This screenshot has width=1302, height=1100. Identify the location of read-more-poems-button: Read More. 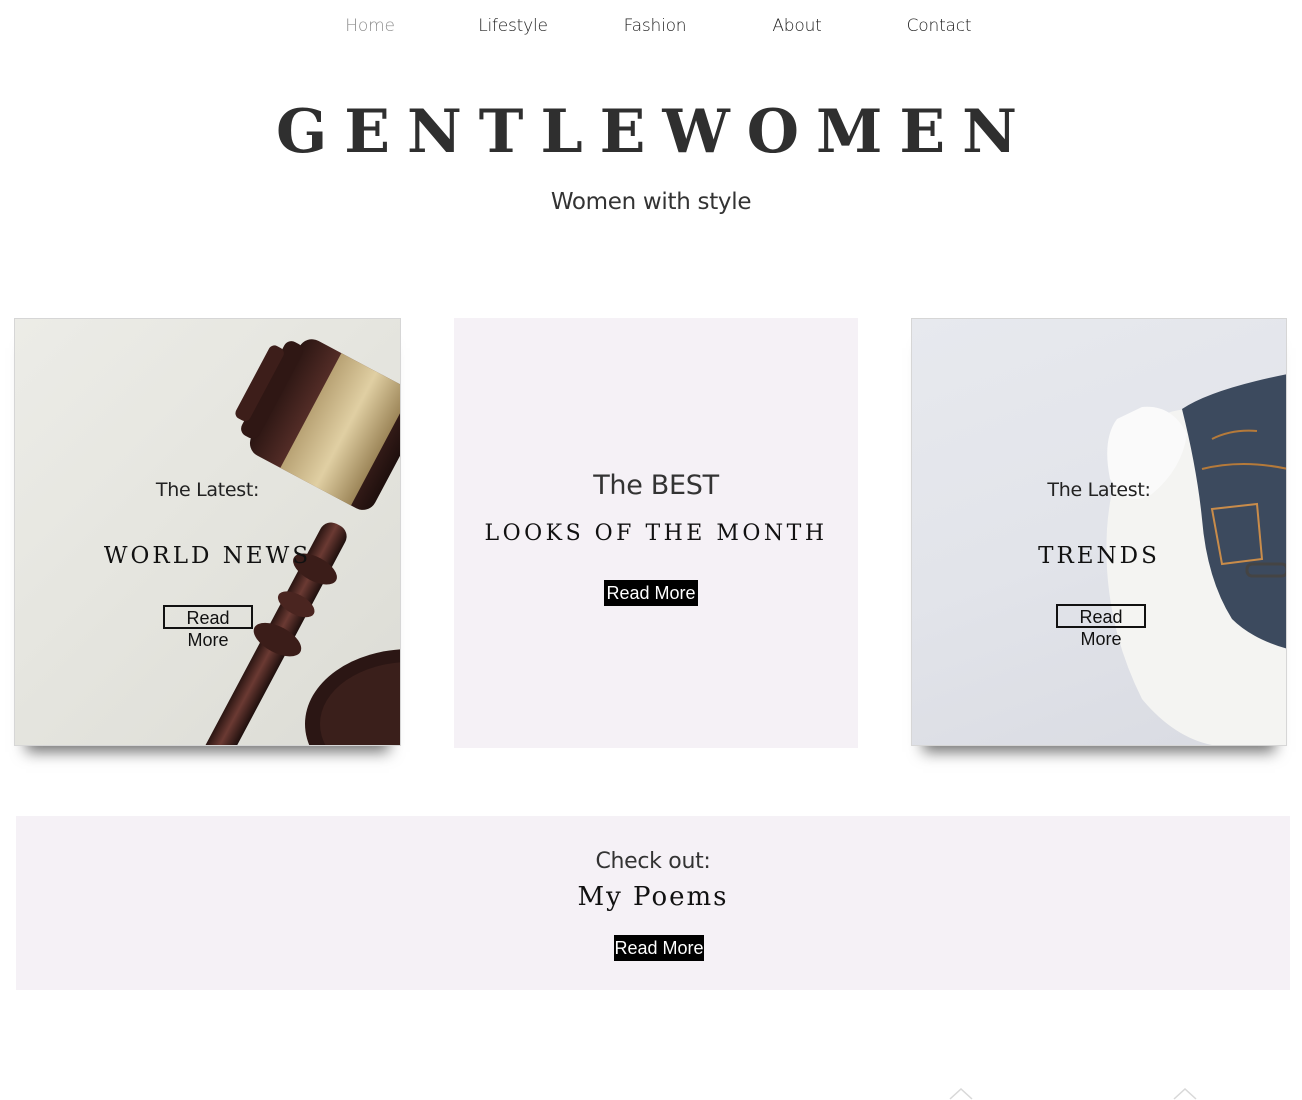
(659, 948).